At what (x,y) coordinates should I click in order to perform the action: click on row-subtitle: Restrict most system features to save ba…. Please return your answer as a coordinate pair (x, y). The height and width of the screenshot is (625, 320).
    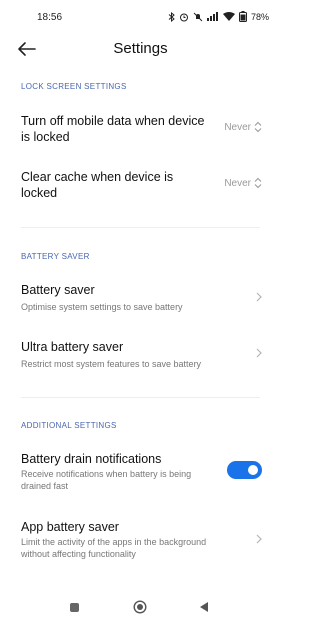
    Looking at the image, I should click on (111, 364).